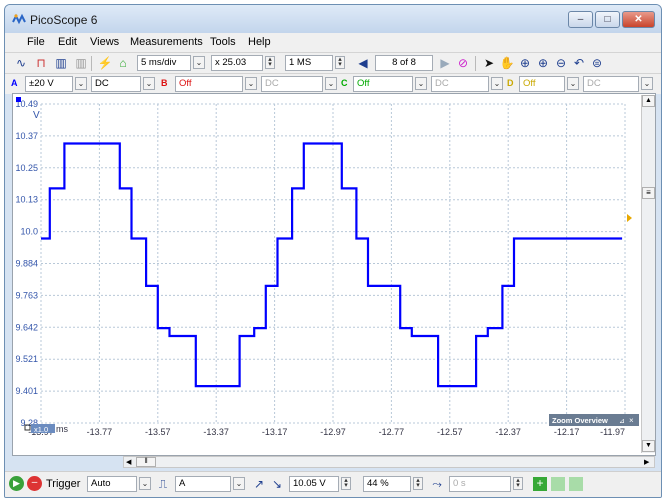 The height and width of the screenshot is (502, 666). Describe the element at coordinates (36, 42) in the screenshot. I see `menu-file: File` at that location.